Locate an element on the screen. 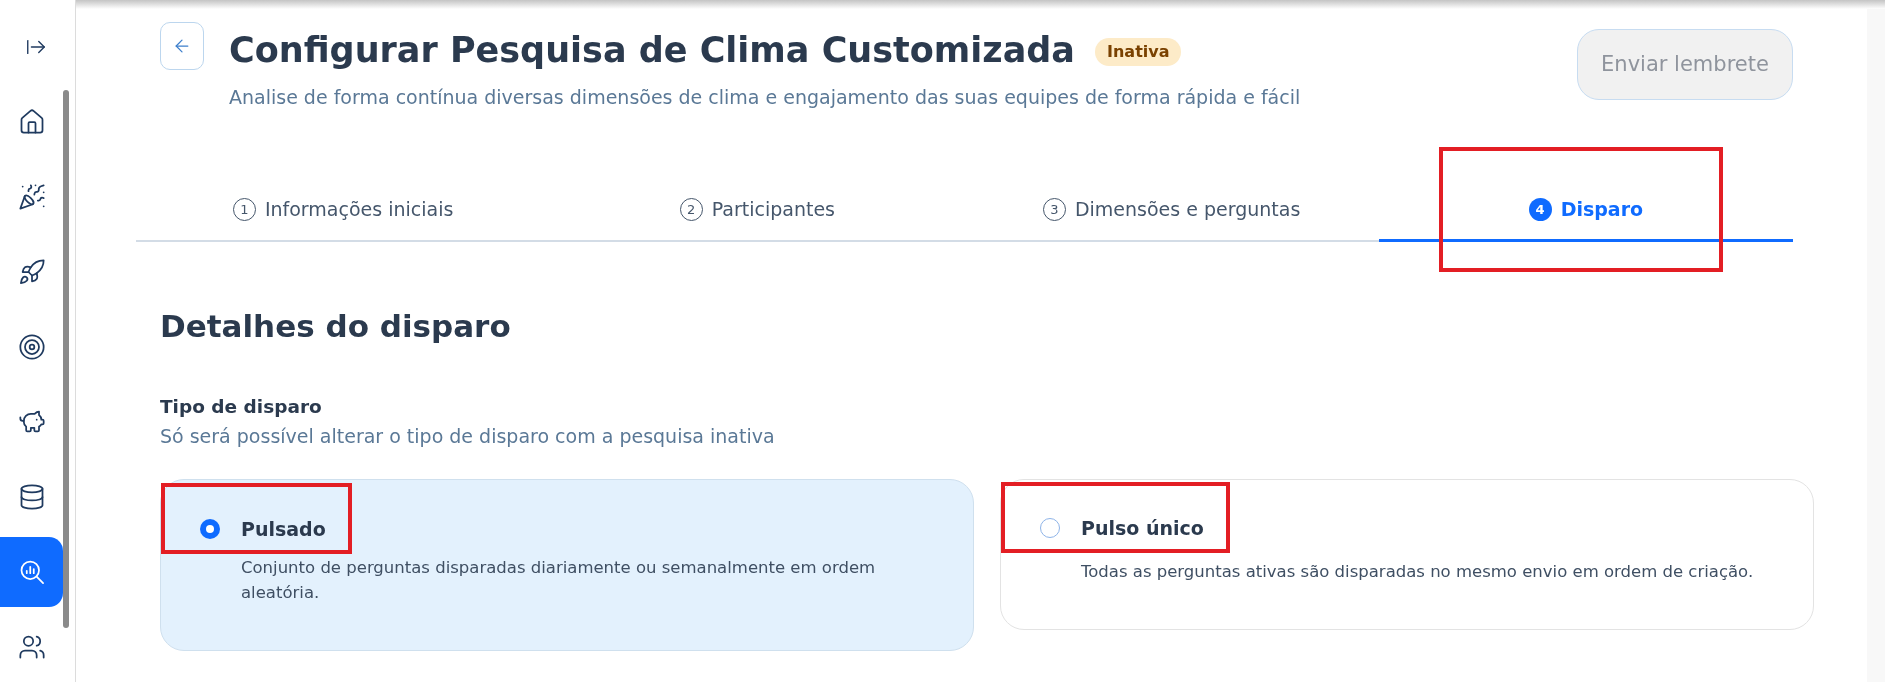 The width and height of the screenshot is (1885, 682). radio-option-card: Pulsado Conjunto de perguntas disparadas diariamente ou semanalmente em ordem aleatória. is located at coordinates (567, 565).